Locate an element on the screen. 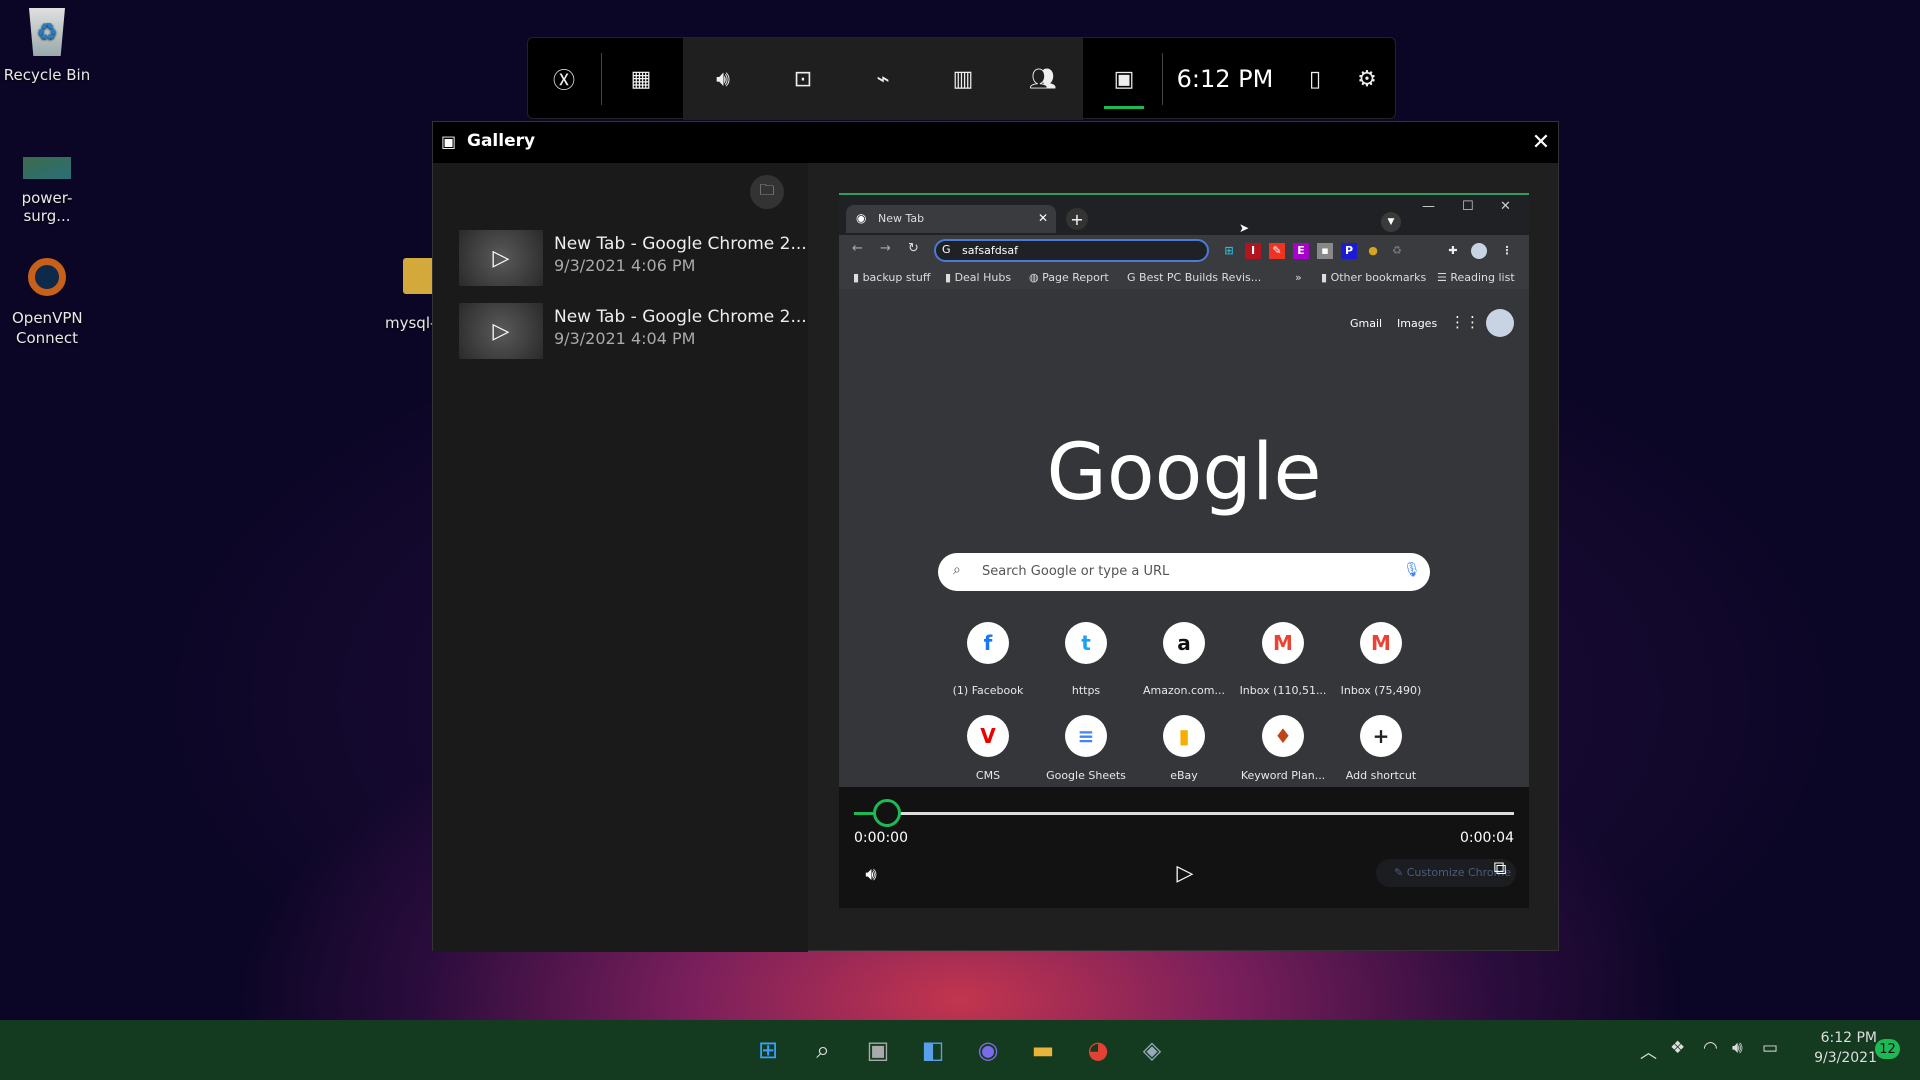  cast-button: ⧉ is located at coordinates (1500, 868).